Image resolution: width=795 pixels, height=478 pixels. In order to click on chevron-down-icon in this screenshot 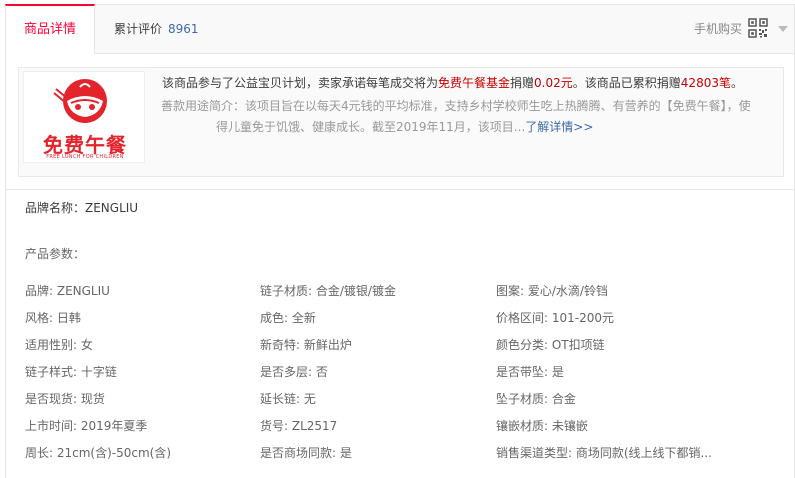, I will do `click(783, 29)`.